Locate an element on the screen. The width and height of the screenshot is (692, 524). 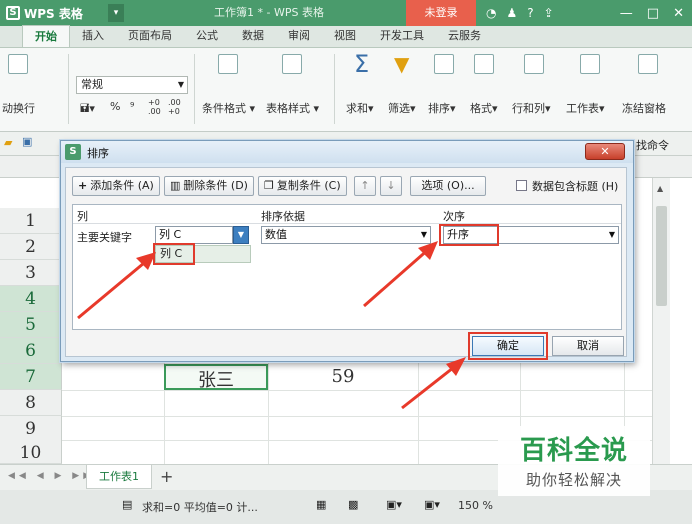
chevron-down-icon: ▼ is located at coordinates (241, 235).